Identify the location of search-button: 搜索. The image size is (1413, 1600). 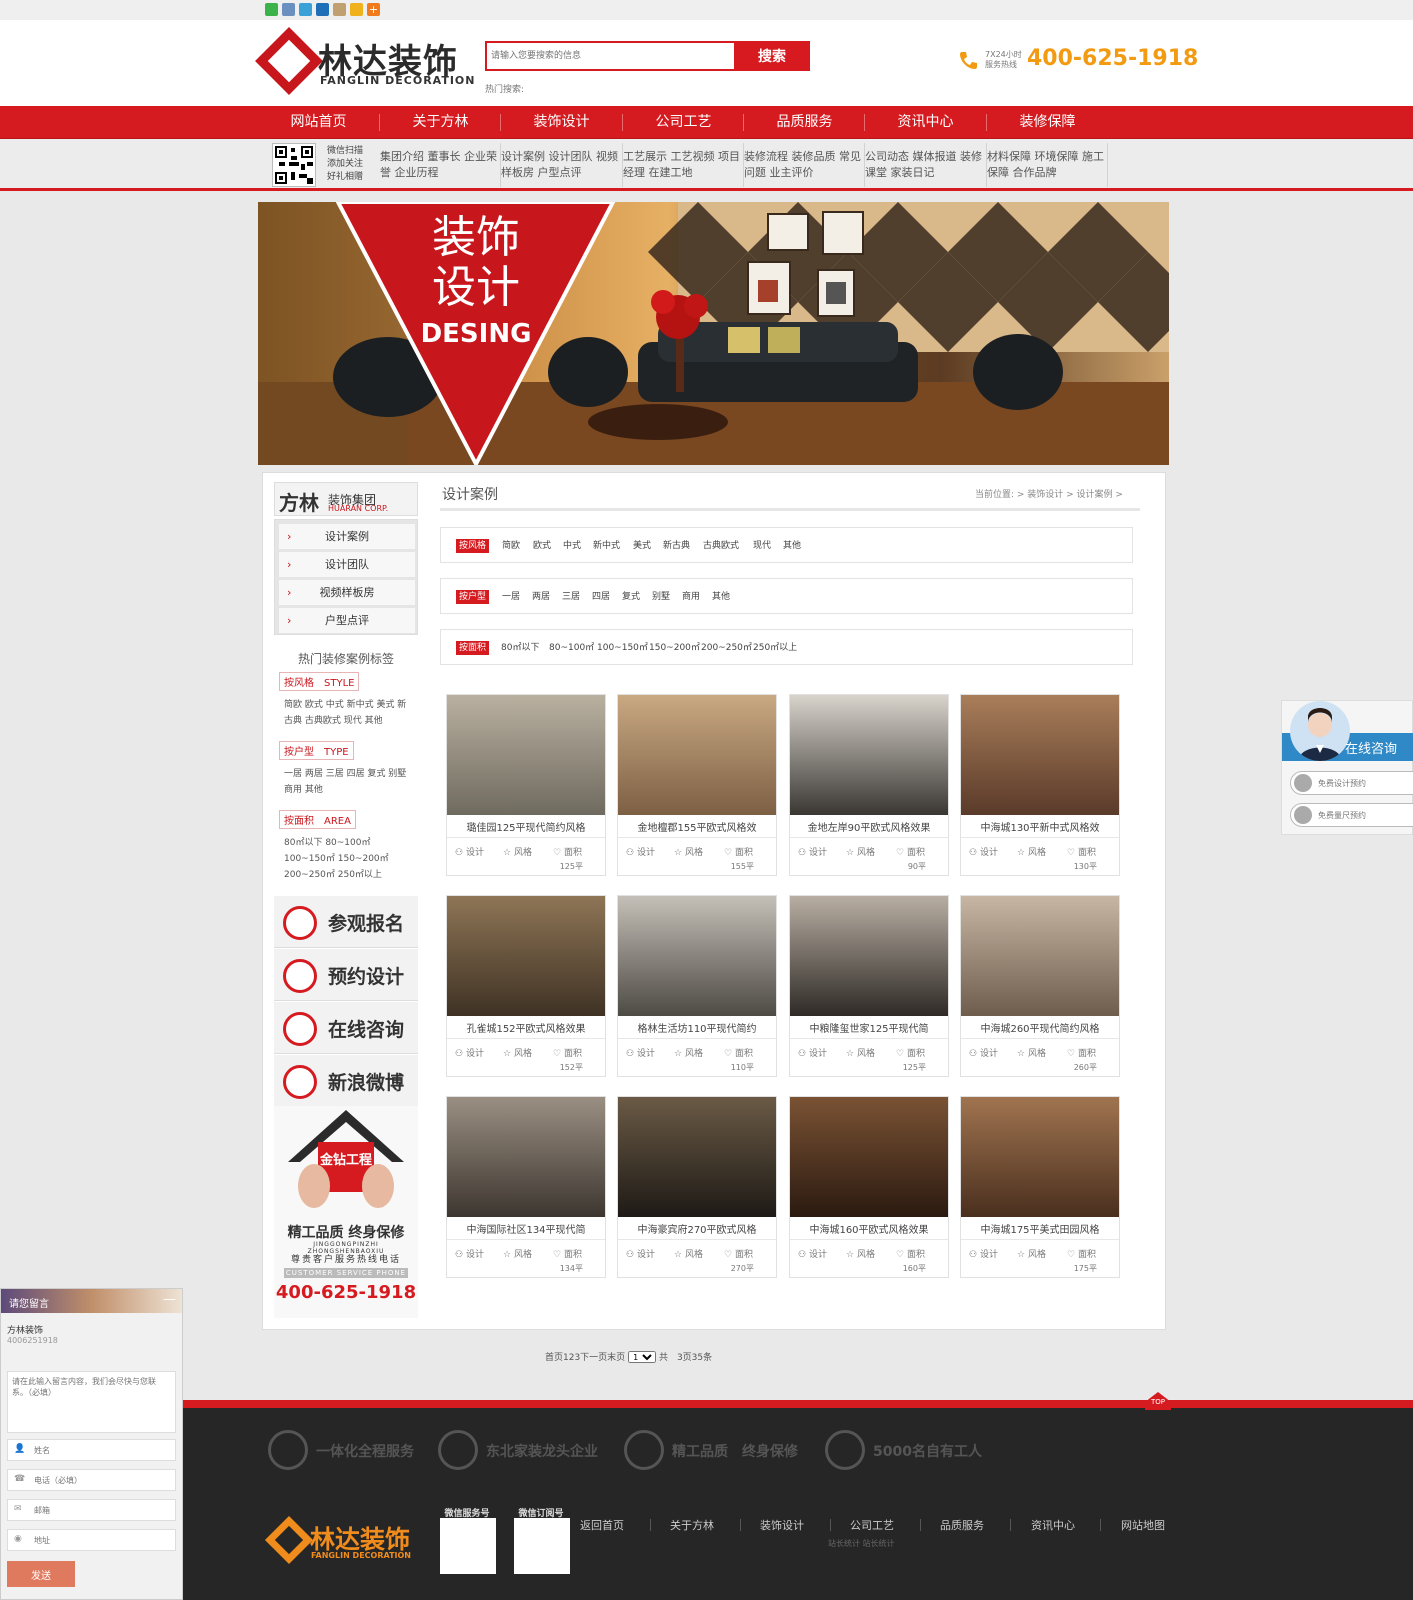
(772, 56).